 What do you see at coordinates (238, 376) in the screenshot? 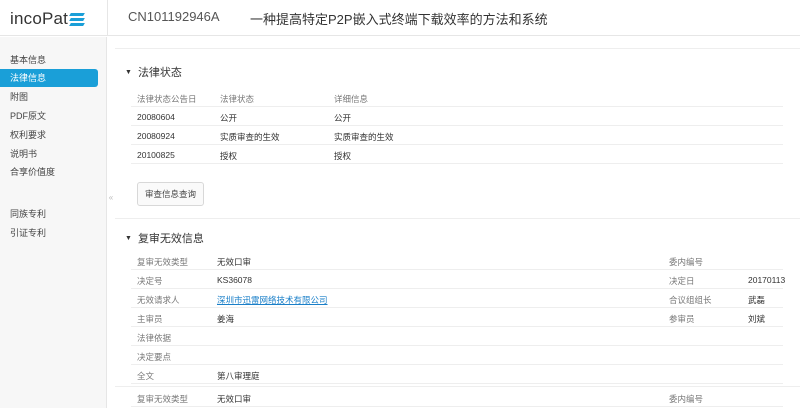
I see `field-value: 第八审理庭` at bounding box center [238, 376].